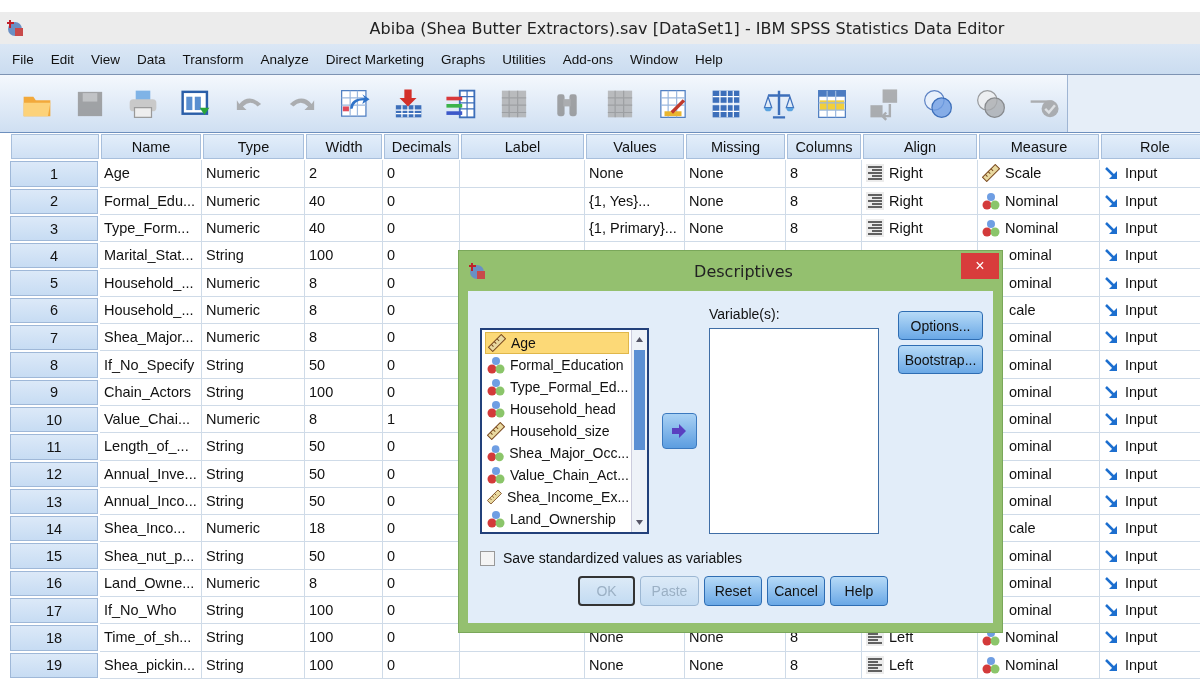  What do you see at coordinates (23, 59) in the screenshot?
I see `menu-item: File` at bounding box center [23, 59].